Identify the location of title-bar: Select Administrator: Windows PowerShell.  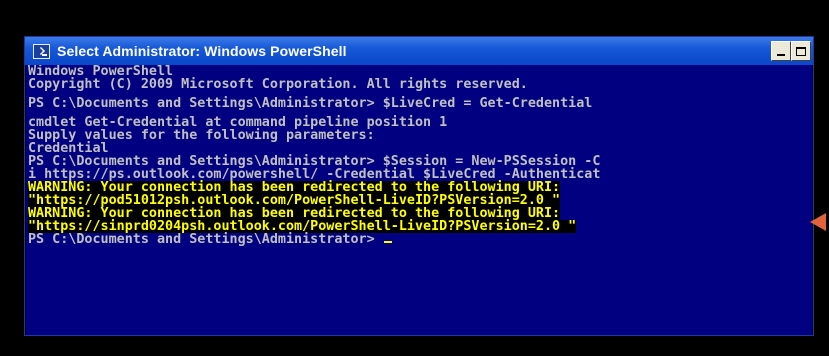
(419, 51).